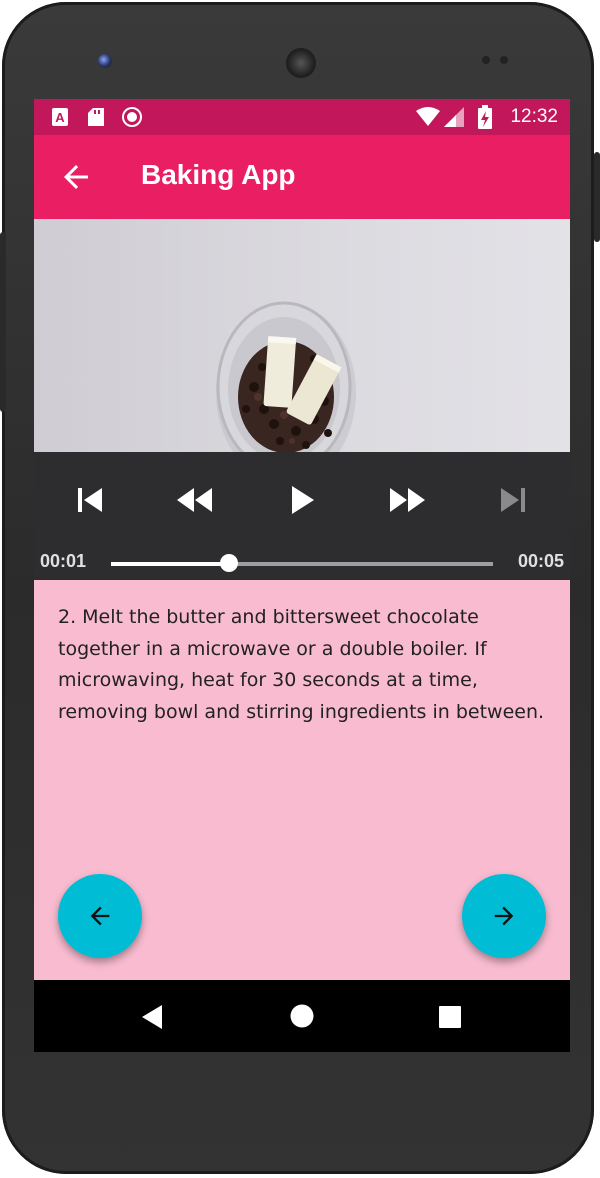  Describe the element at coordinates (450, 1017) in the screenshot. I see `square-recents-icon` at that location.